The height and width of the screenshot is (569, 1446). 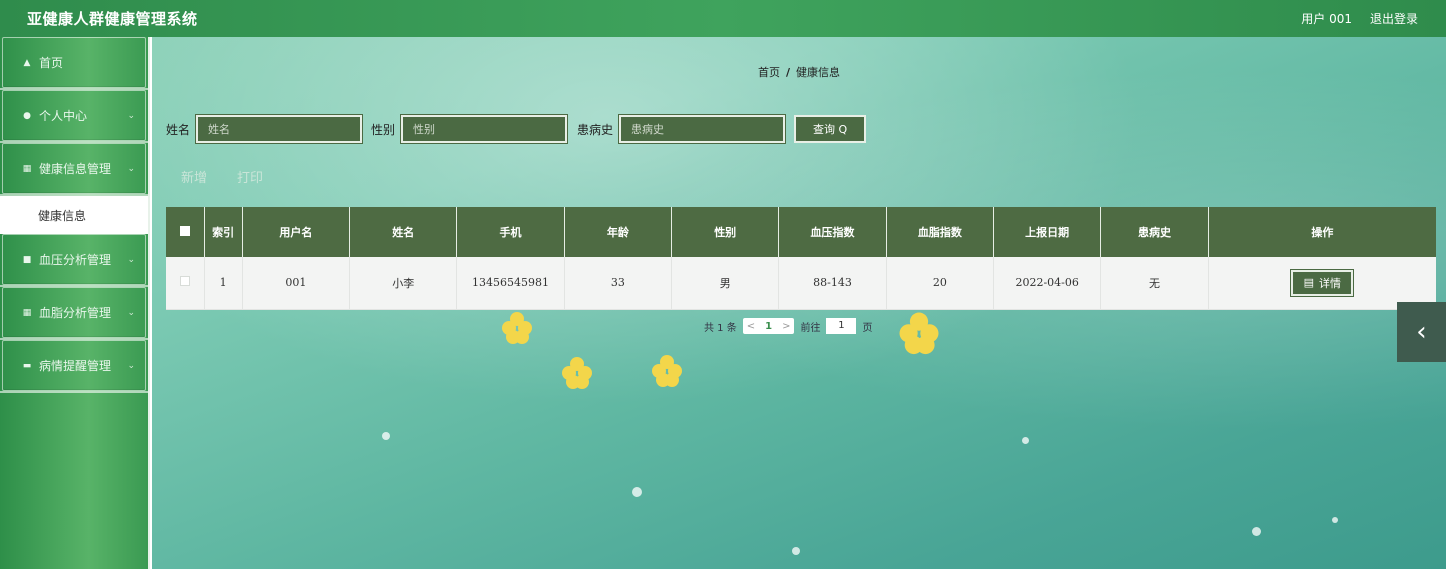 I want to click on pagination: 共 1 条 < 1 > 前往 1 页, so click(x=788, y=326).